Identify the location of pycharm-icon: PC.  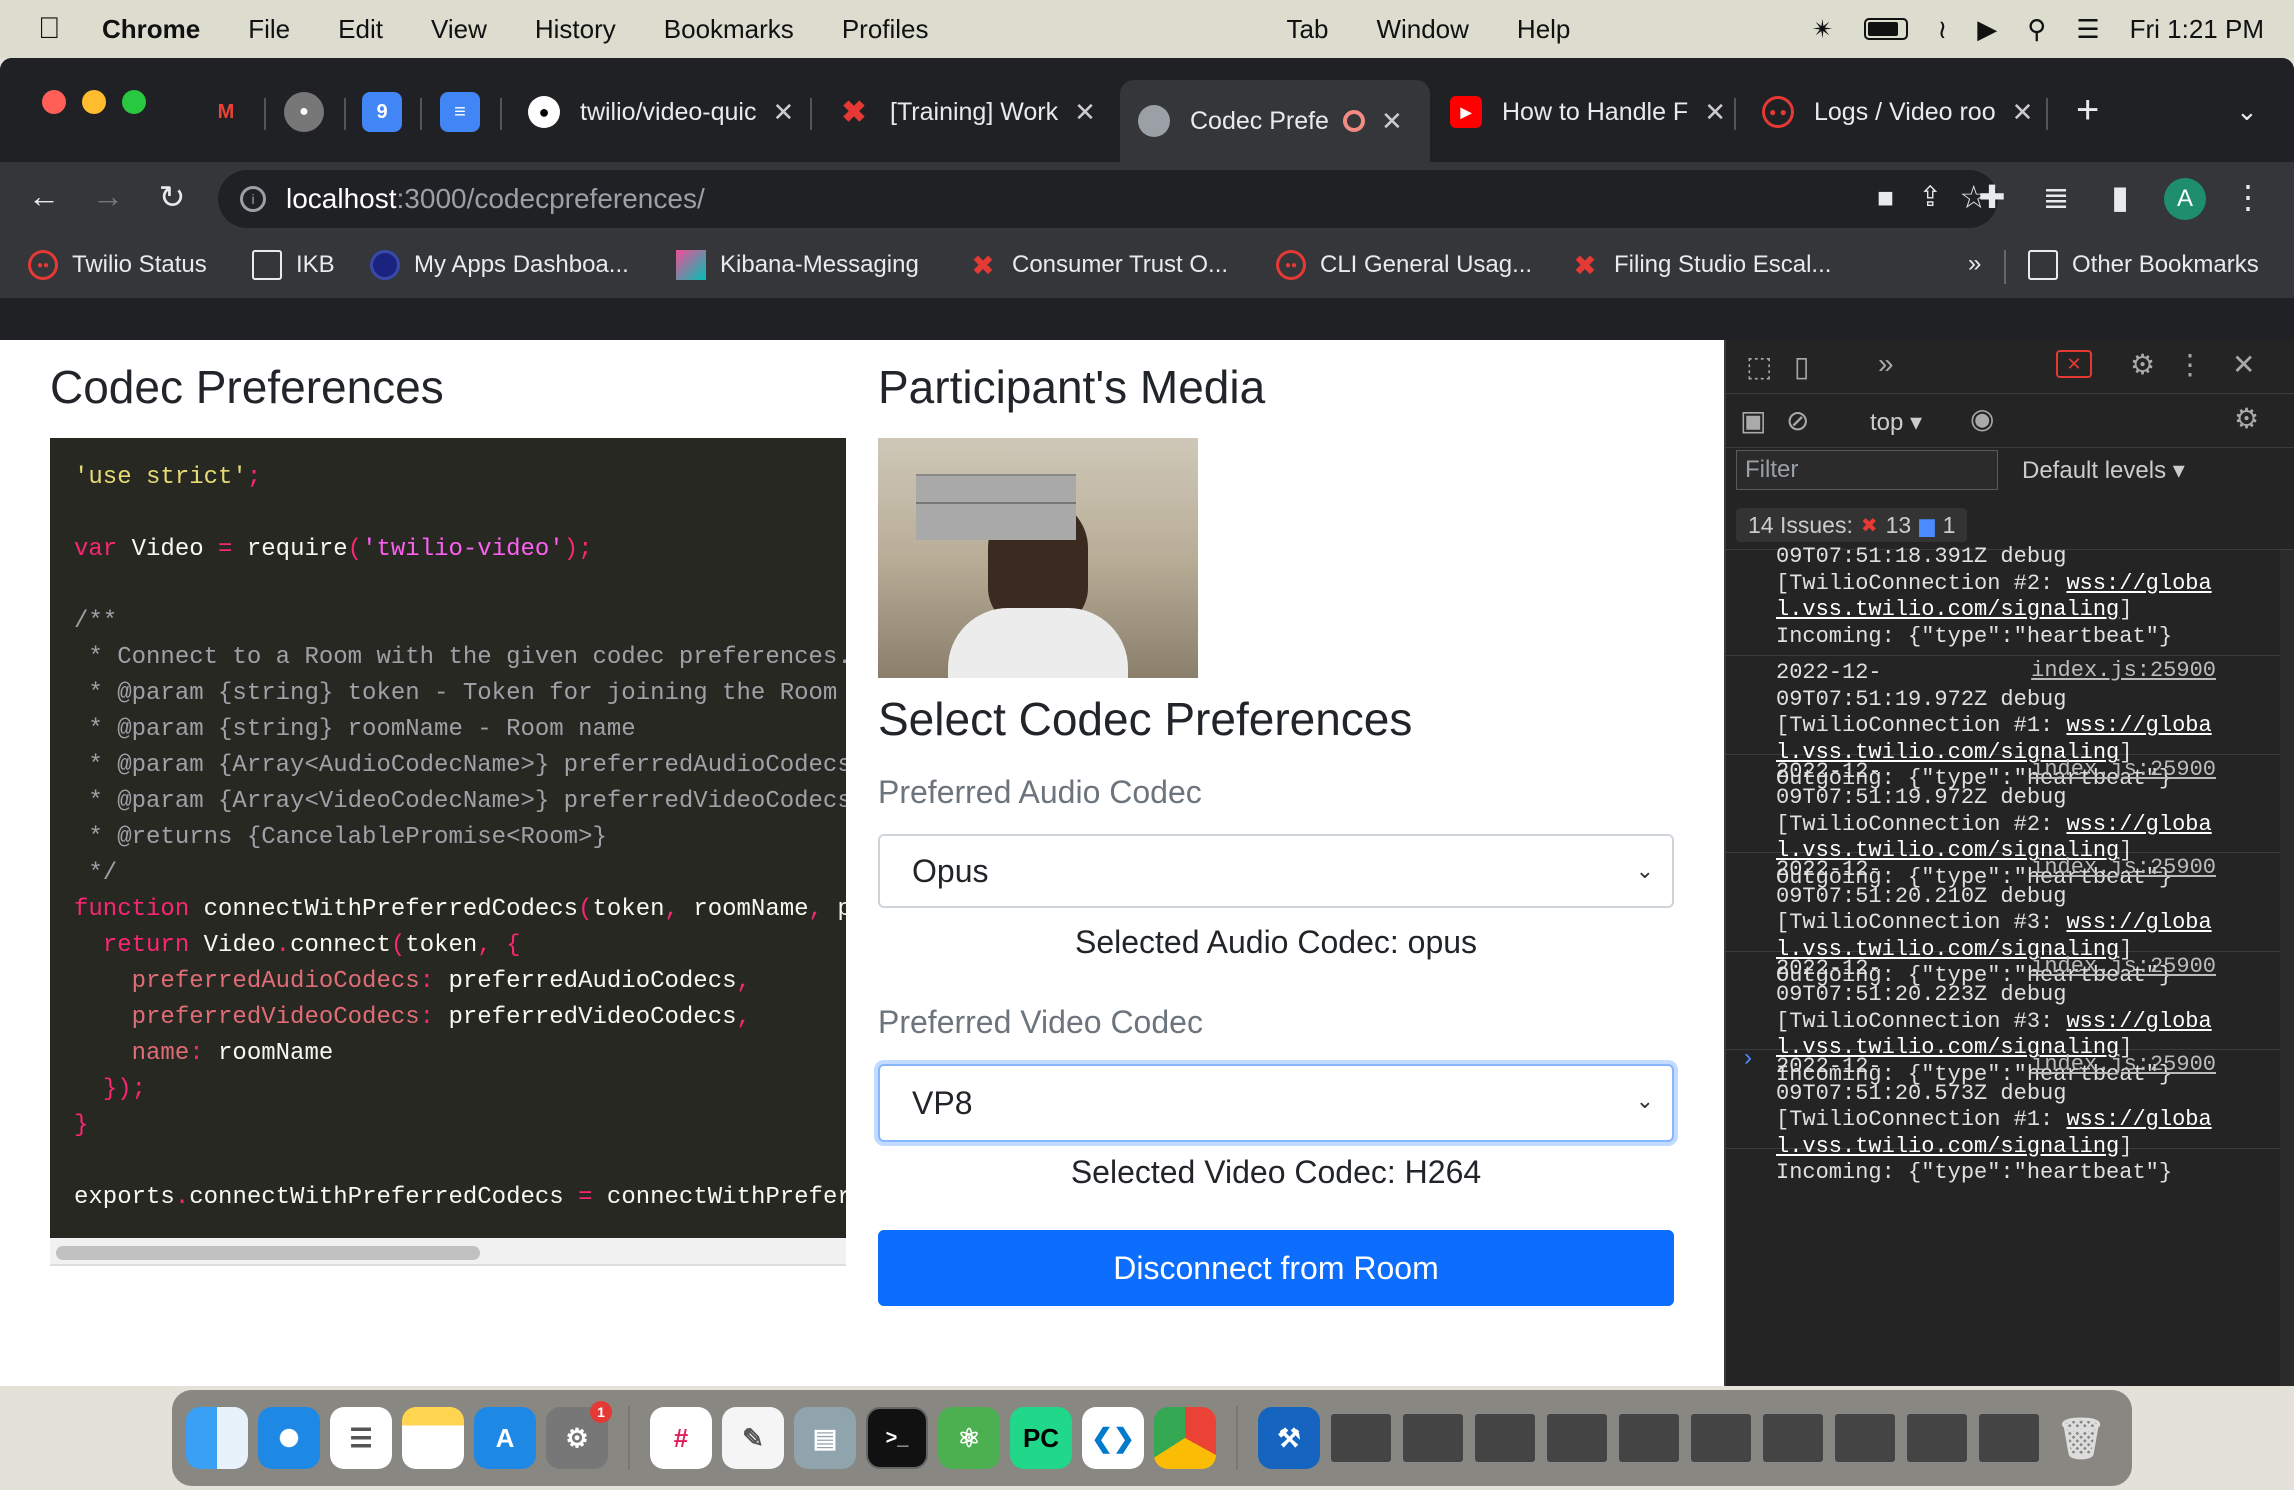
(1041, 1438).